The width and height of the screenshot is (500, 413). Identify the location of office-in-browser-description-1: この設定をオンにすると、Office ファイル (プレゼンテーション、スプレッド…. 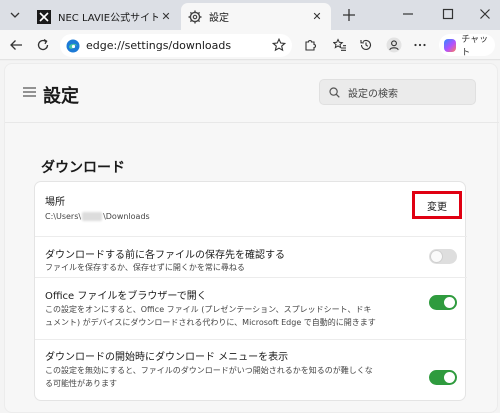
(208, 309).